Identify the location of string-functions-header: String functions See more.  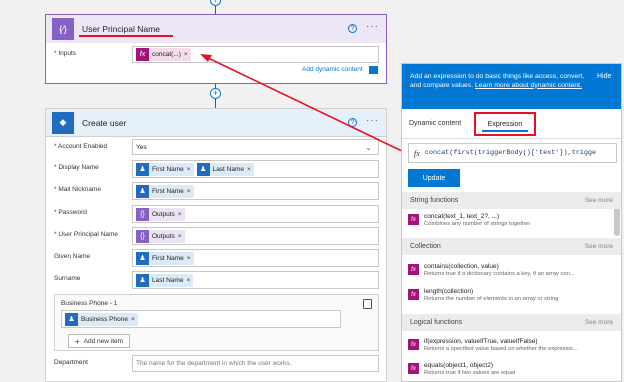
(511, 200).